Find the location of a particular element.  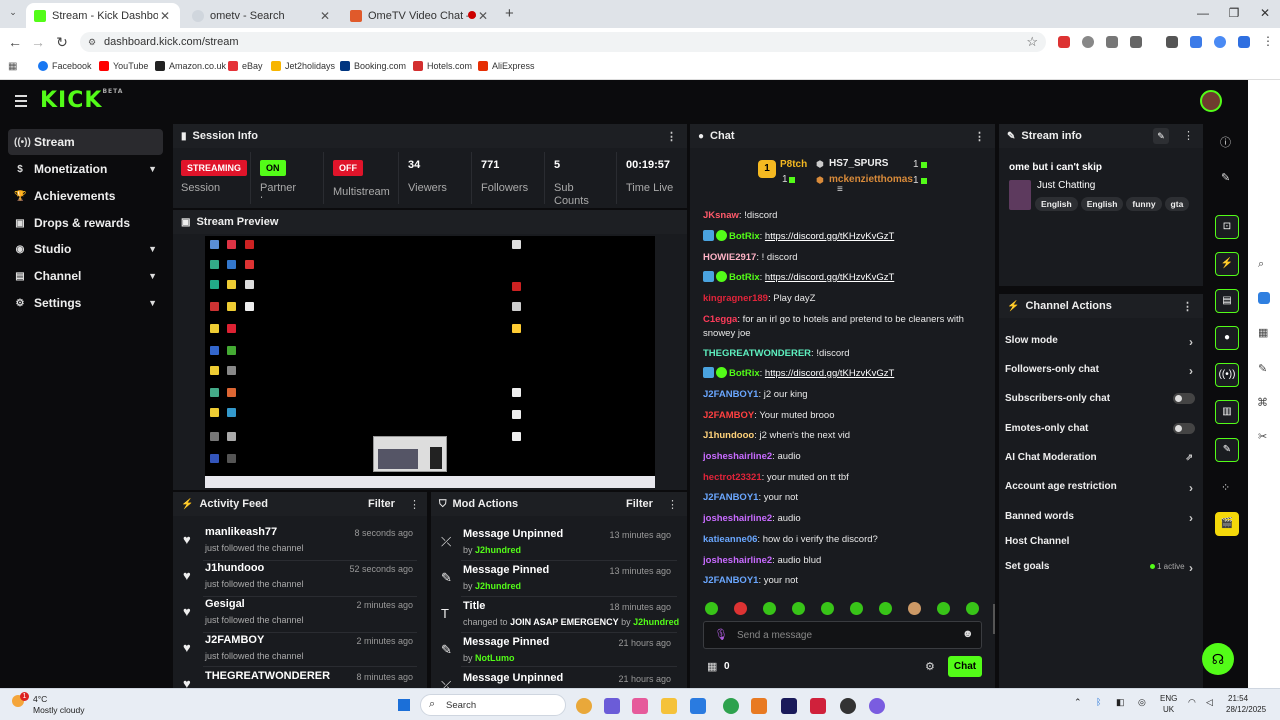

sidebar-item-stream: ((•)) Stream is located at coordinates (85, 142).